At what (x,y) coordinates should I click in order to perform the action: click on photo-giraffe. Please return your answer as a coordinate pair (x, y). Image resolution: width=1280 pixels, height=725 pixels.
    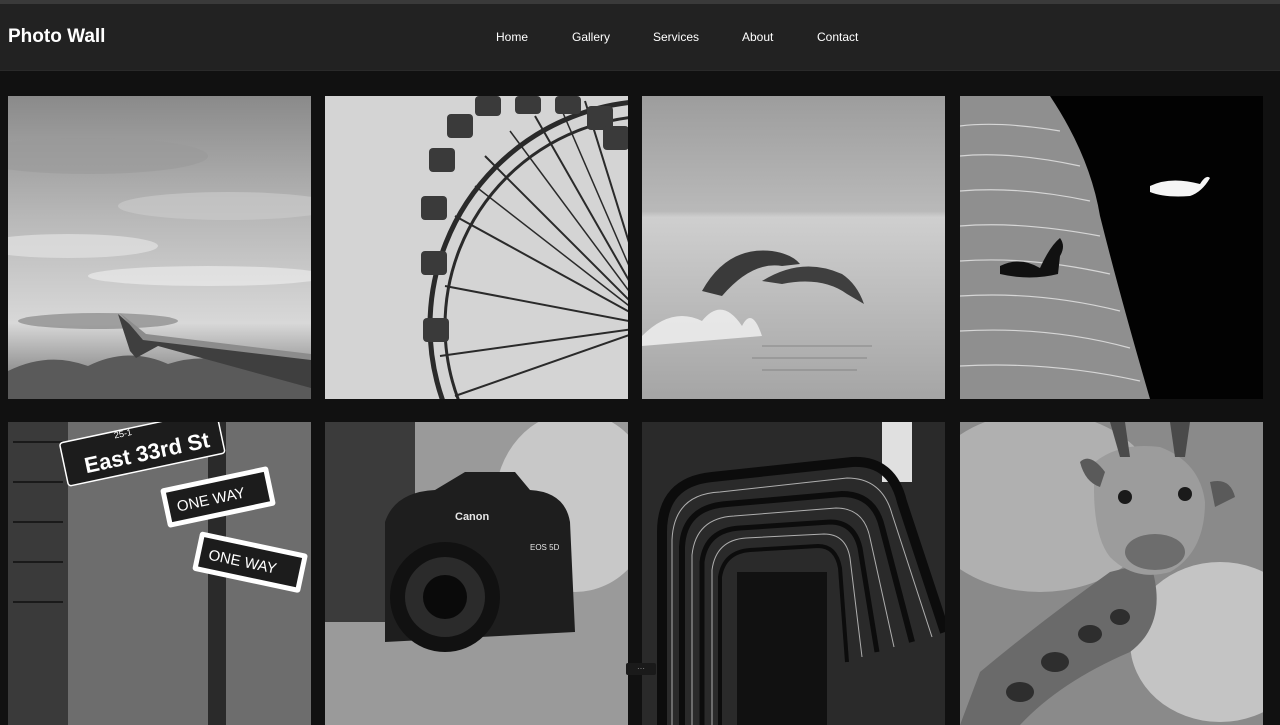
    Looking at the image, I should click on (1111, 573).